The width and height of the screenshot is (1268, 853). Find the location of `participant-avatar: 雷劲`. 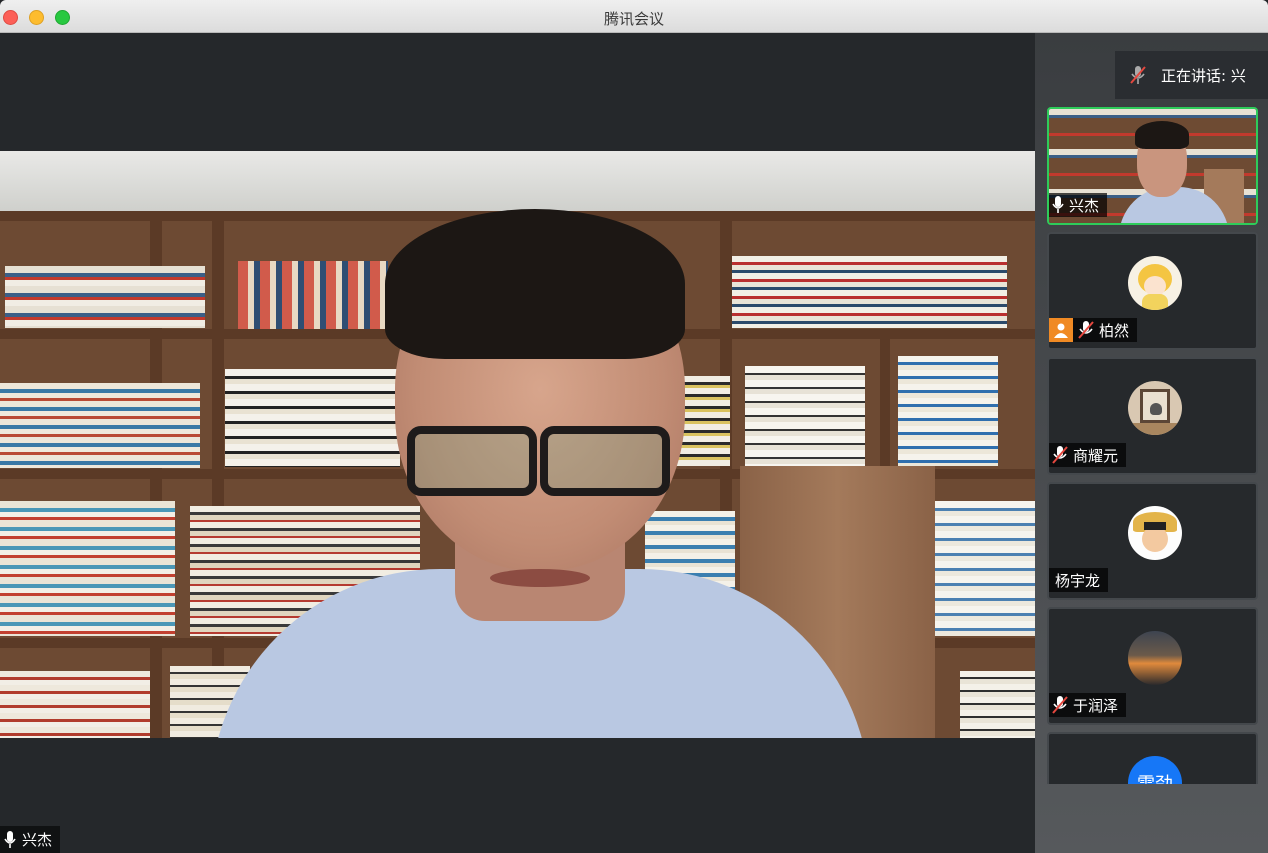

participant-avatar: 雷劲 is located at coordinates (1155, 770).